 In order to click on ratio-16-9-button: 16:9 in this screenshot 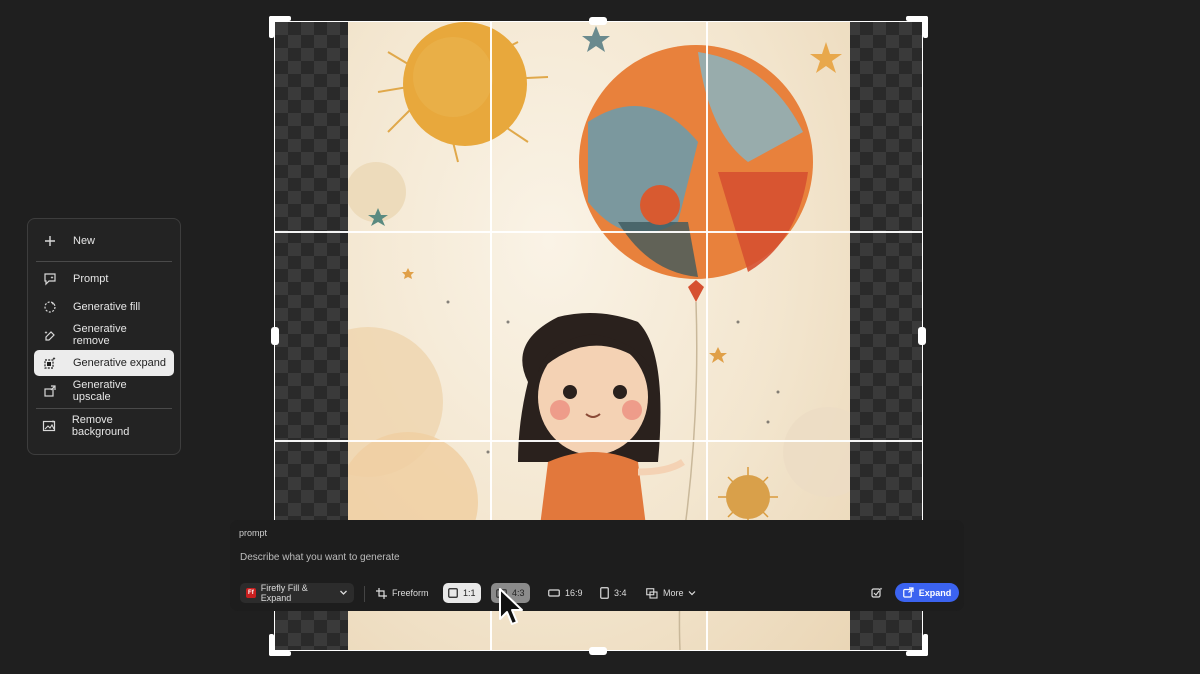, I will do `click(565, 593)`.